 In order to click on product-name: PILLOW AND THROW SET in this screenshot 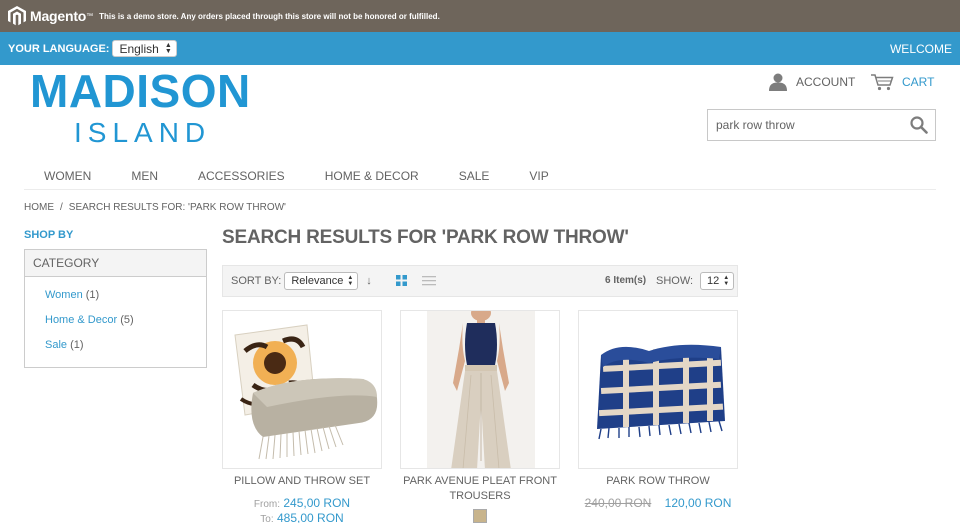, I will do `click(302, 481)`.